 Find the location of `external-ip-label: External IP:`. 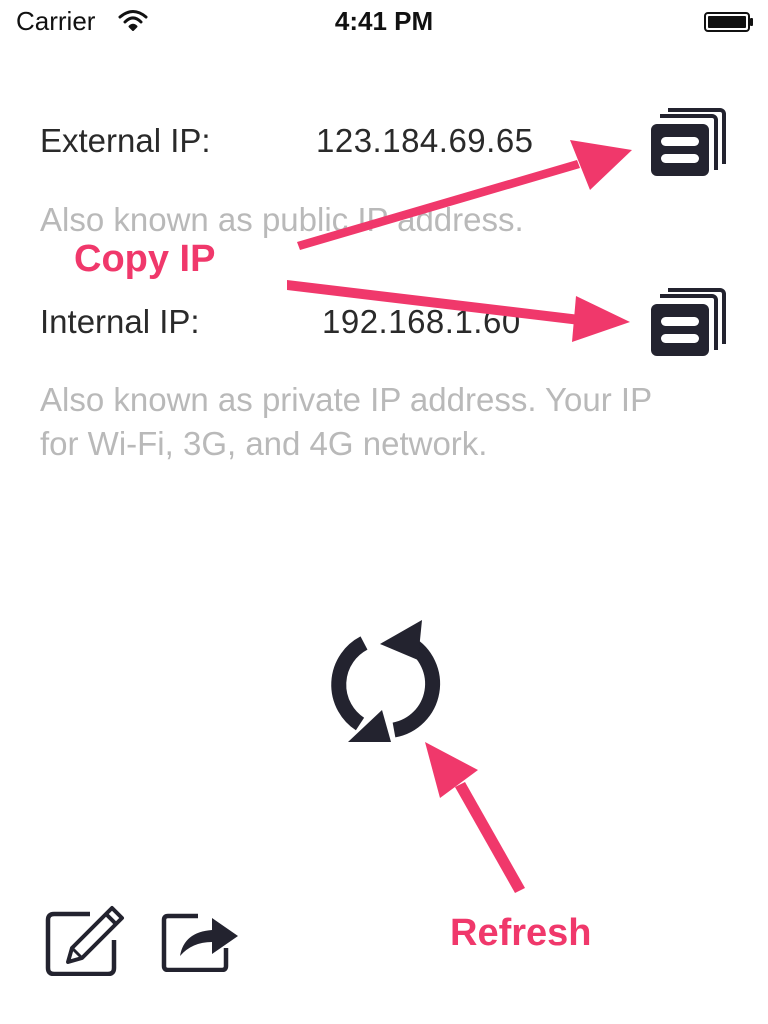

external-ip-label: External IP: is located at coordinates (125, 140).